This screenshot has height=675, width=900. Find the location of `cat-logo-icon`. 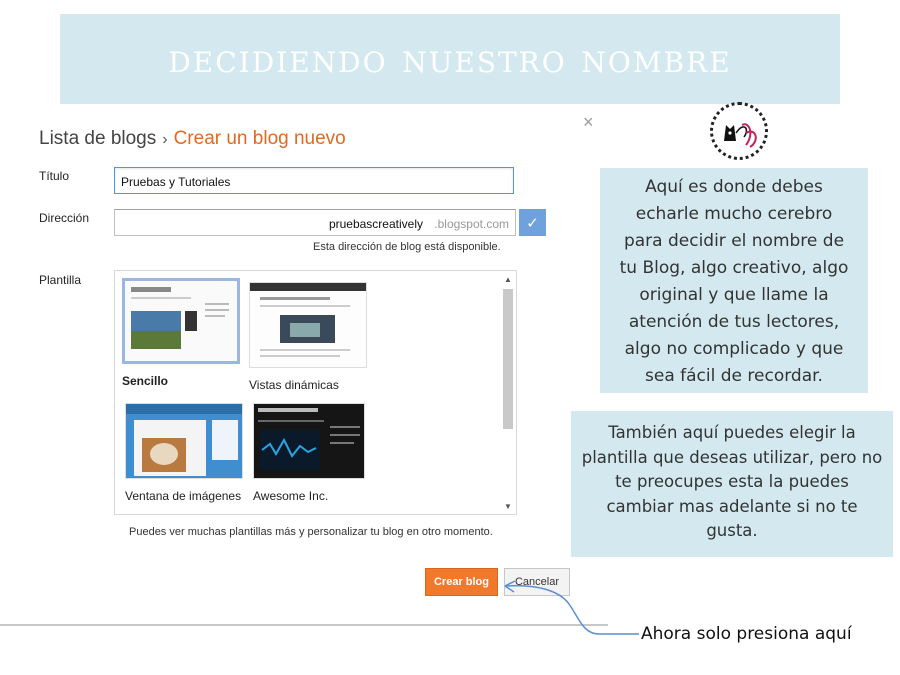

cat-logo-icon is located at coordinates (739, 131).